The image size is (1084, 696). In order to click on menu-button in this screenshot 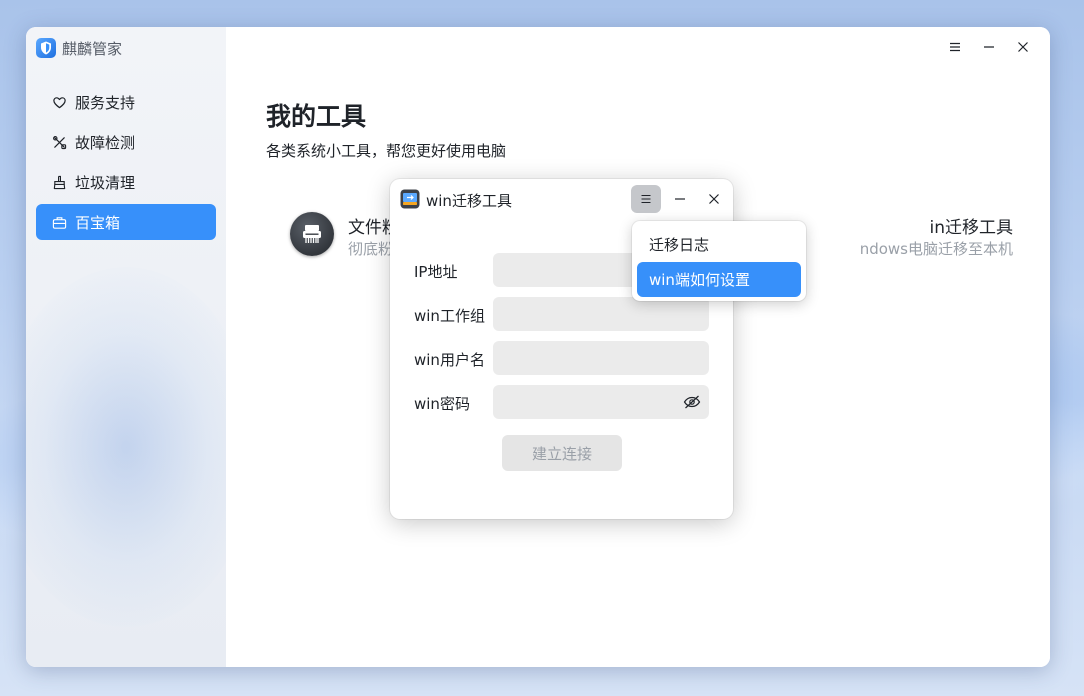, I will do `click(955, 47)`.